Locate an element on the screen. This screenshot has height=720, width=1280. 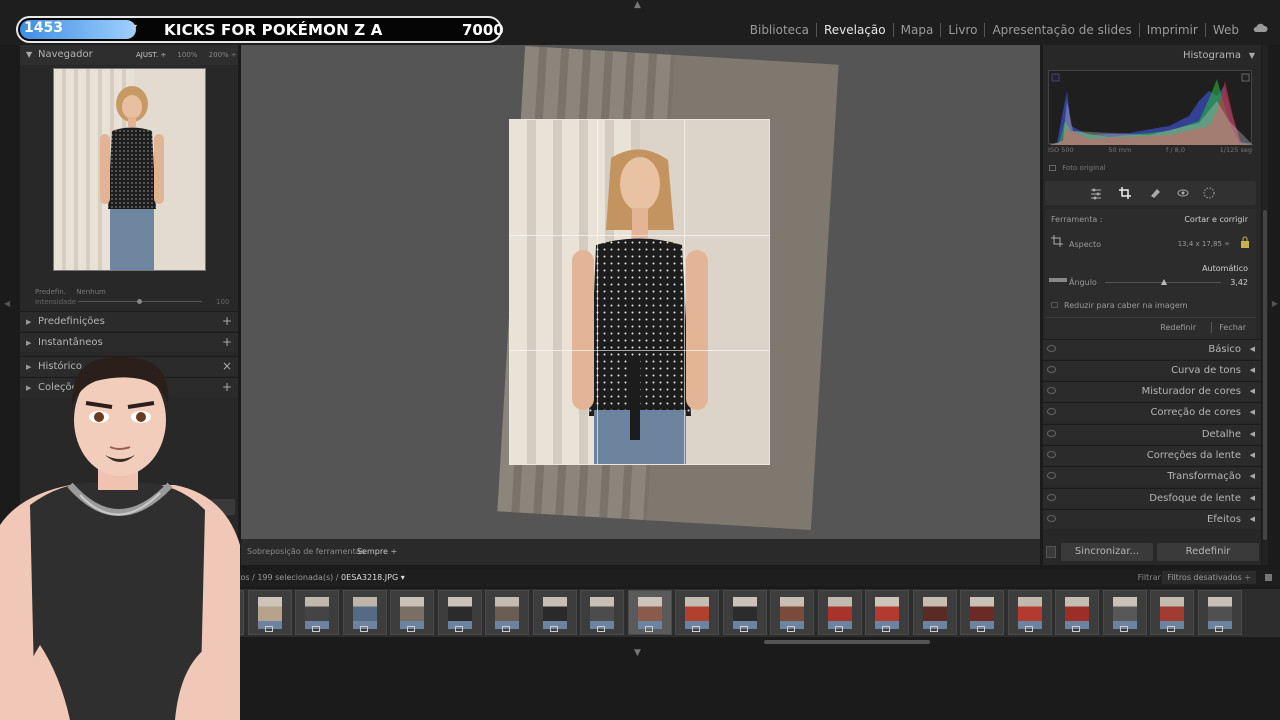
auto-sync-toggle is located at coordinates (1051, 552).